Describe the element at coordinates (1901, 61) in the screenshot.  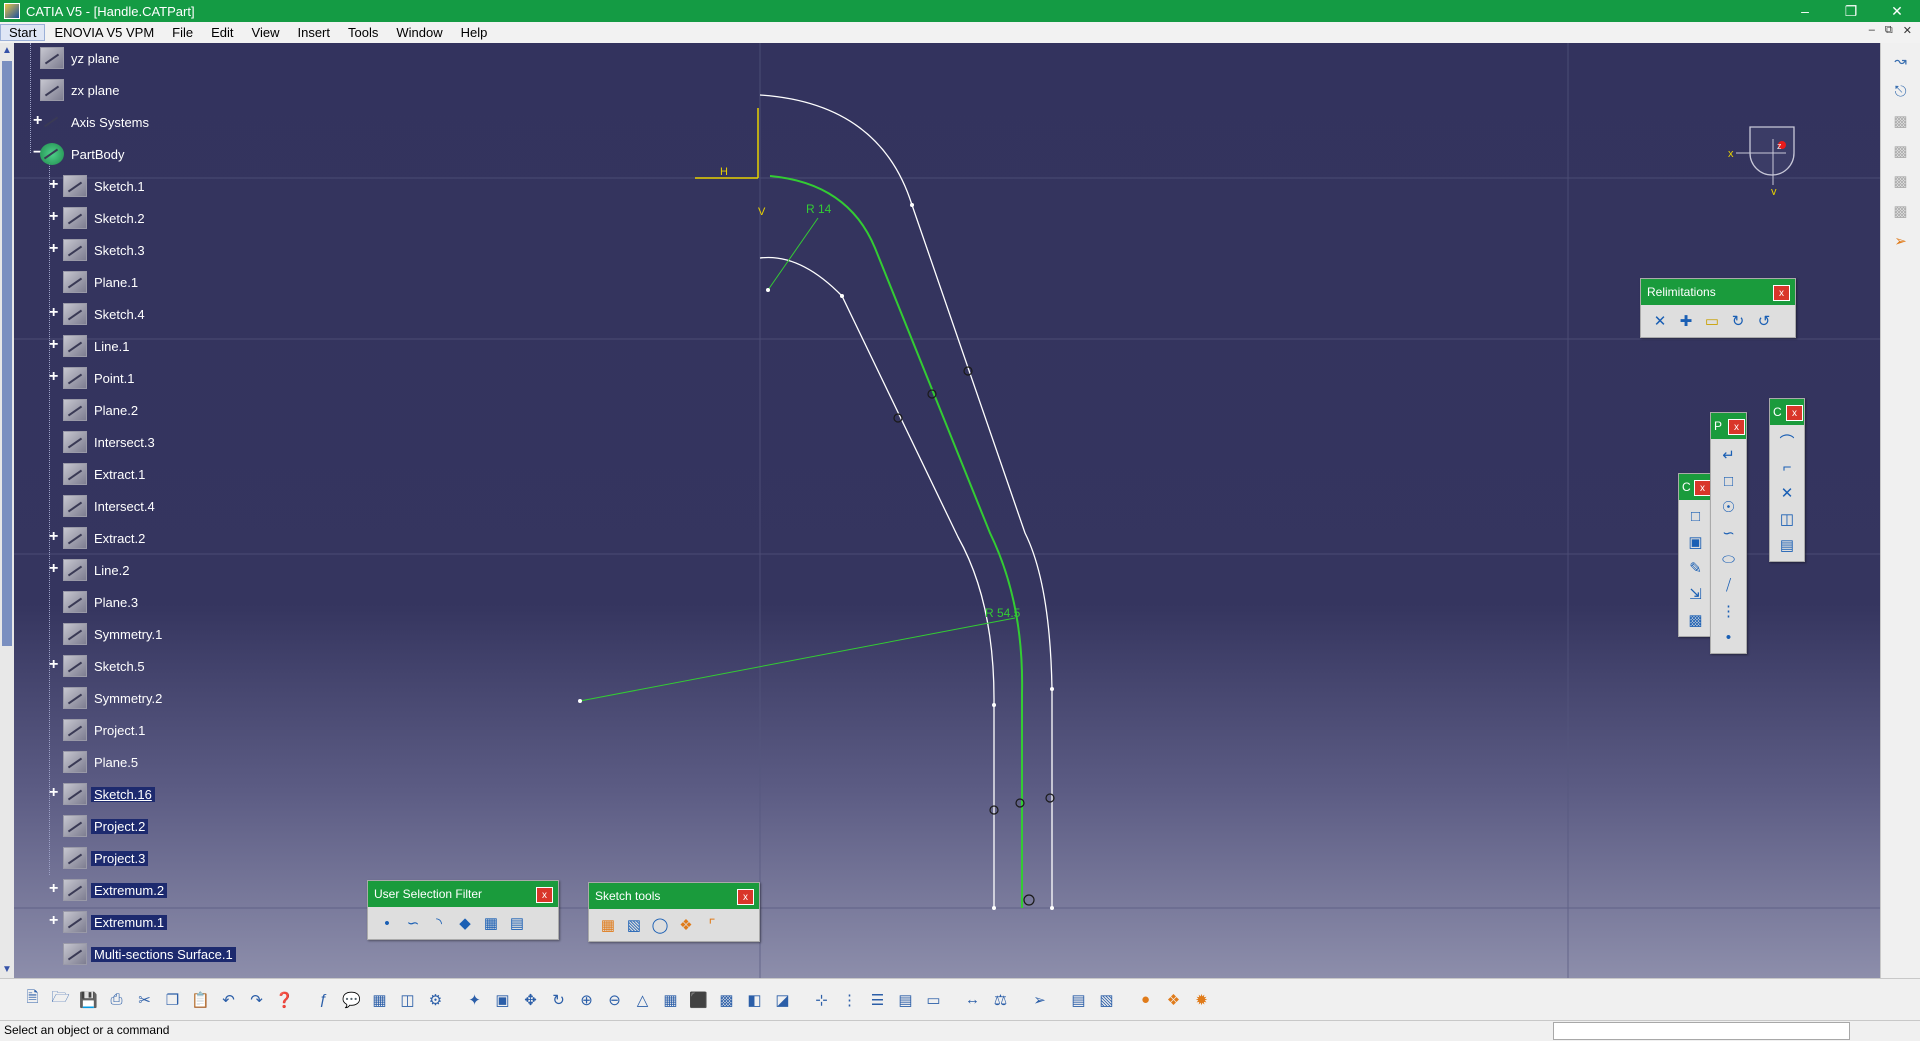
I see `exit-workbench-icon: ↝` at that location.